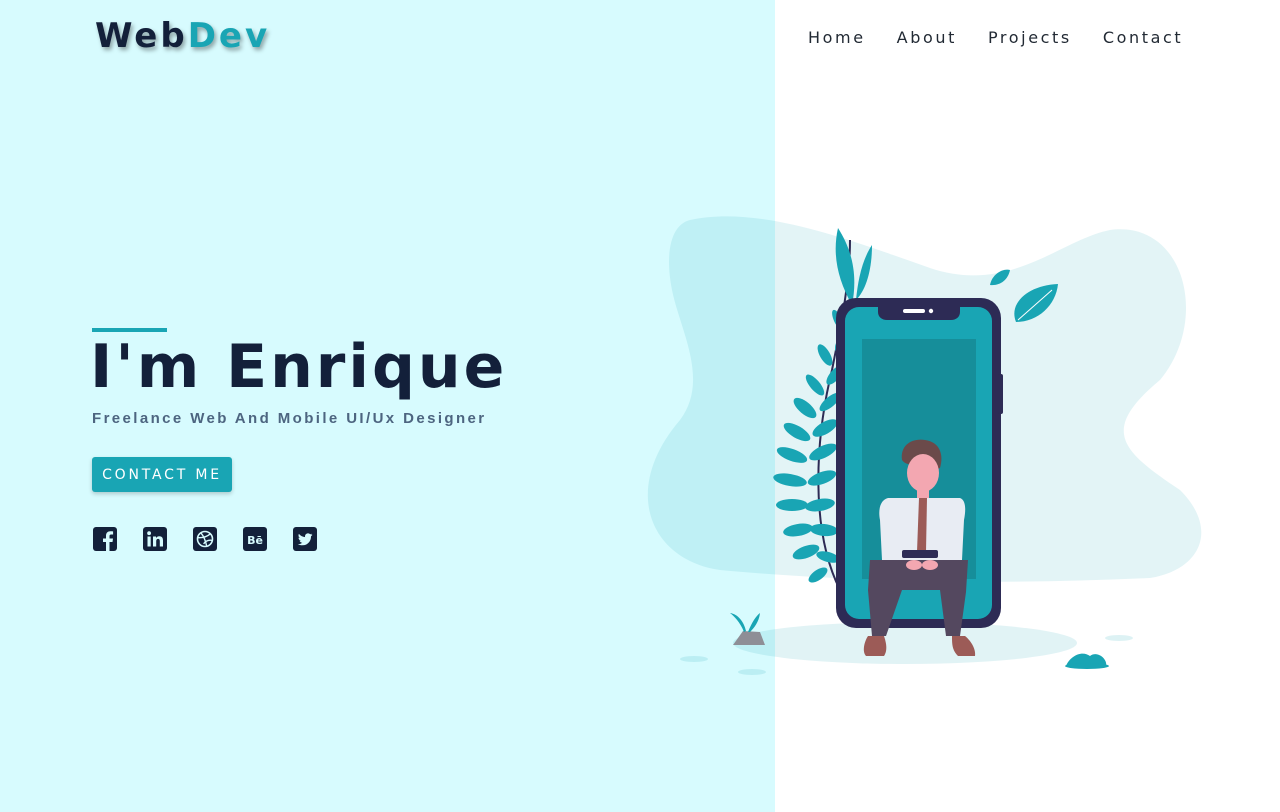  I want to click on facebook-icon, so click(105, 539).